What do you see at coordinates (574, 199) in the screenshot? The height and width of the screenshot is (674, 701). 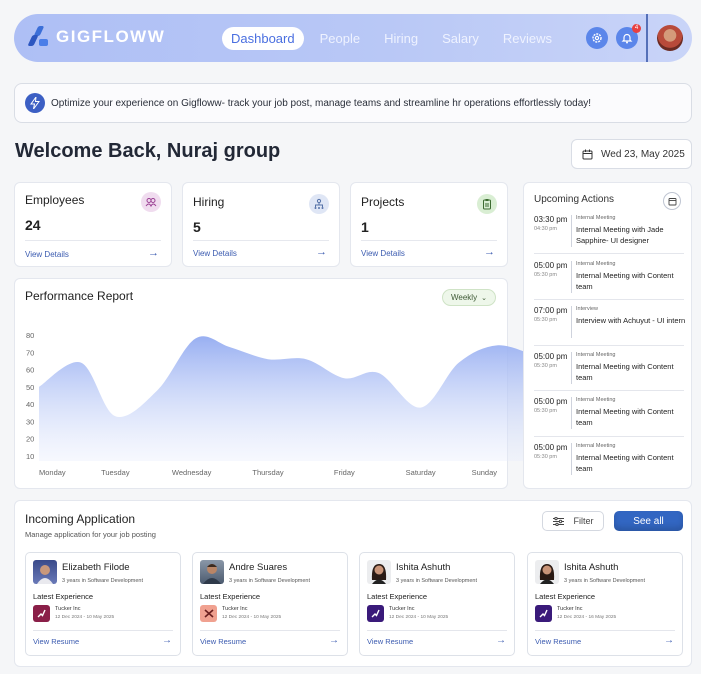 I see `upcoming-title: Upcoming Actions` at bounding box center [574, 199].